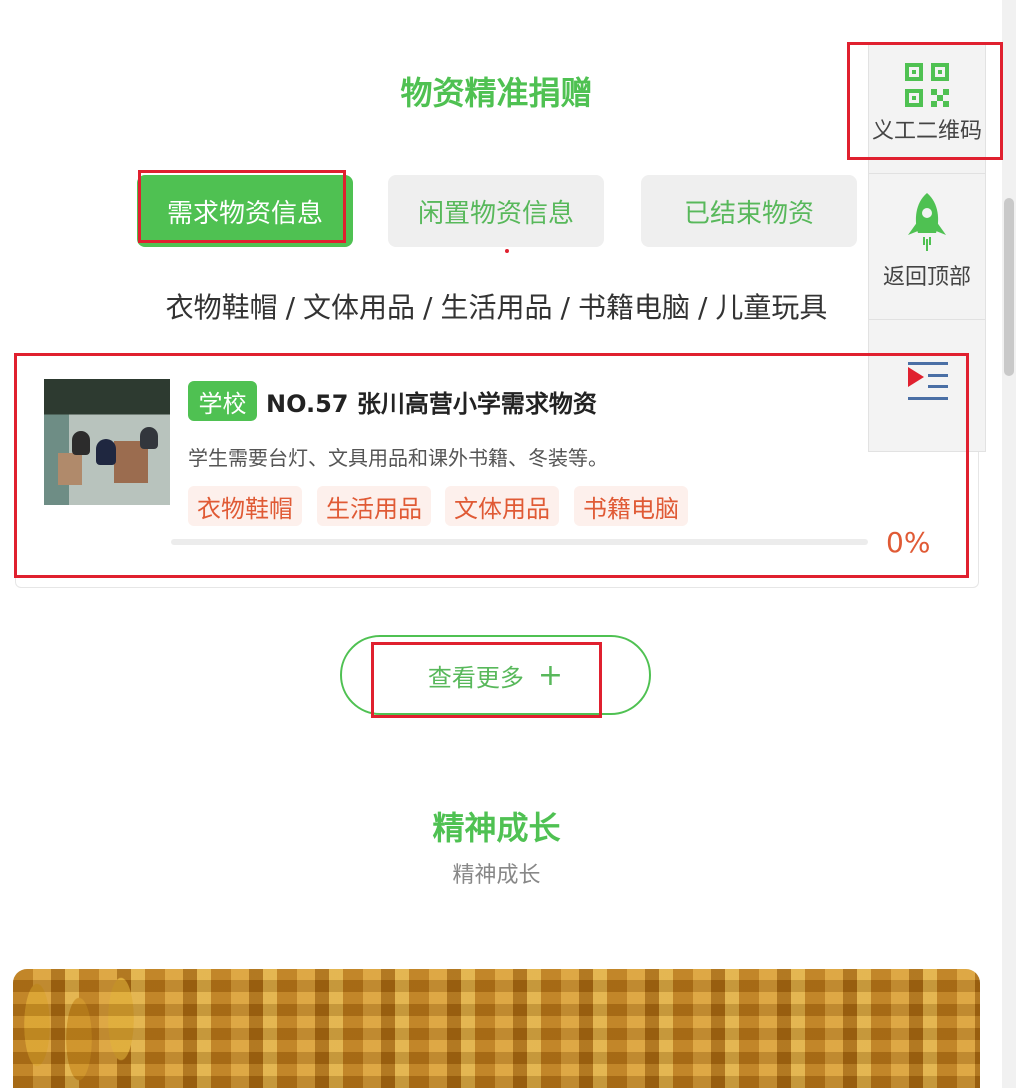 The height and width of the screenshot is (1088, 1016). I want to click on growth-banner-image, so click(496, 1028).